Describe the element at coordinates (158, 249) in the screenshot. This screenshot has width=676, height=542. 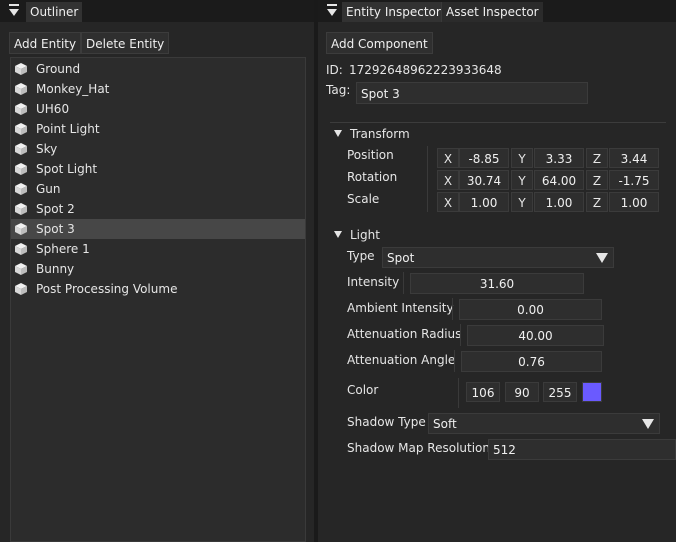
I see `list-item: Sphere 1` at that location.